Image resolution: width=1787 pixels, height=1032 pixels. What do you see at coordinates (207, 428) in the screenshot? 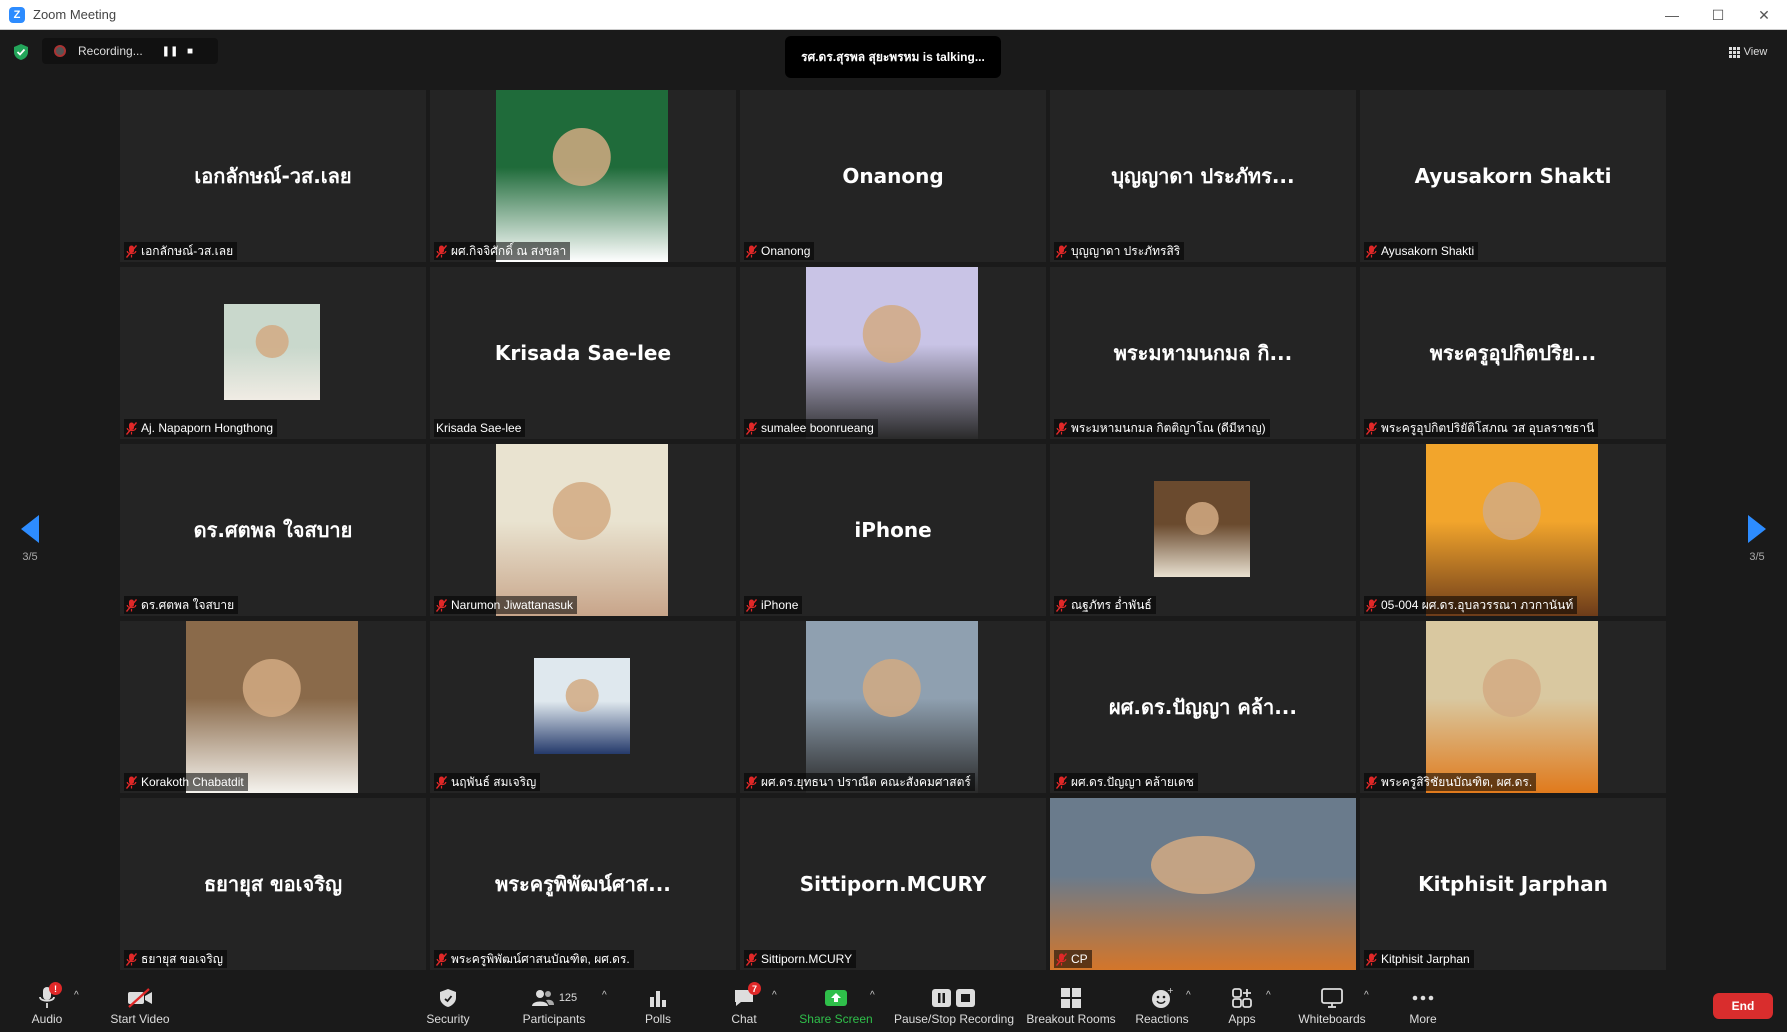
I see `participant-name-text: Aj. Napaporn Hongthong` at bounding box center [207, 428].